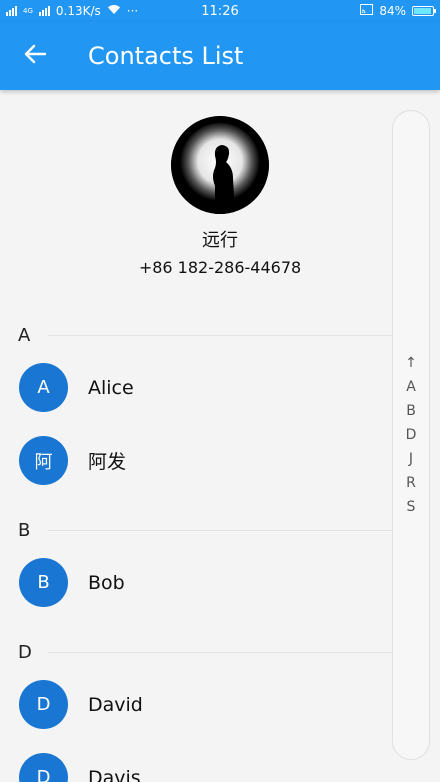 The width and height of the screenshot is (440, 782). What do you see at coordinates (43, 582) in the screenshot?
I see `contact-avatar: B` at bounding box center [43, 582].